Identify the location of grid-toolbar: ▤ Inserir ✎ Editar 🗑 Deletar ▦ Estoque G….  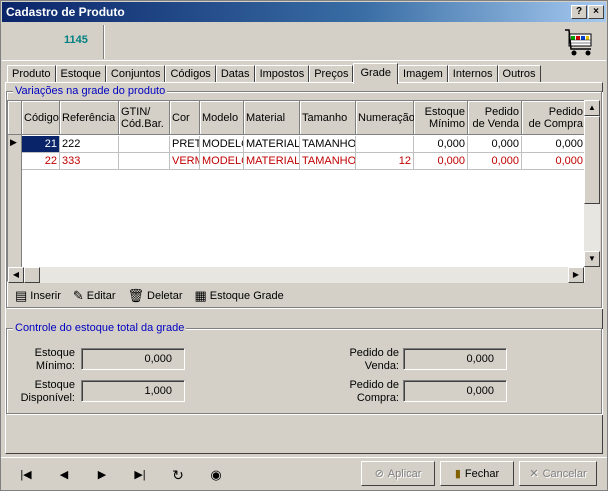
(149, 296).